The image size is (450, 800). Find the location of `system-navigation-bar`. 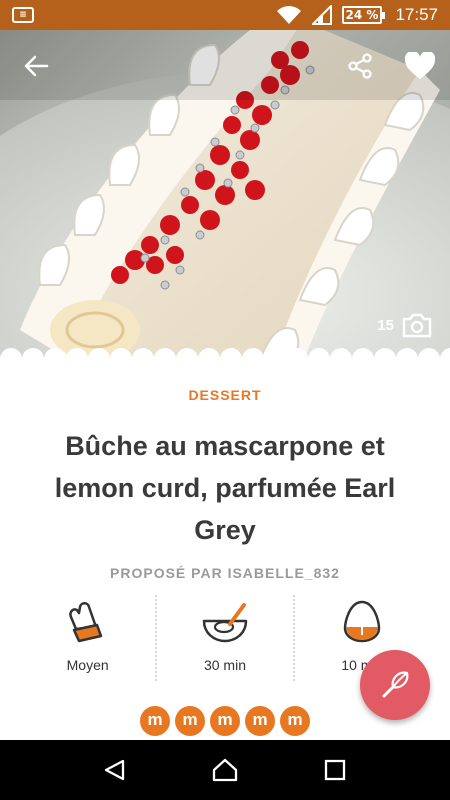

system-navigation-bar is located at coordinates (225, 770).